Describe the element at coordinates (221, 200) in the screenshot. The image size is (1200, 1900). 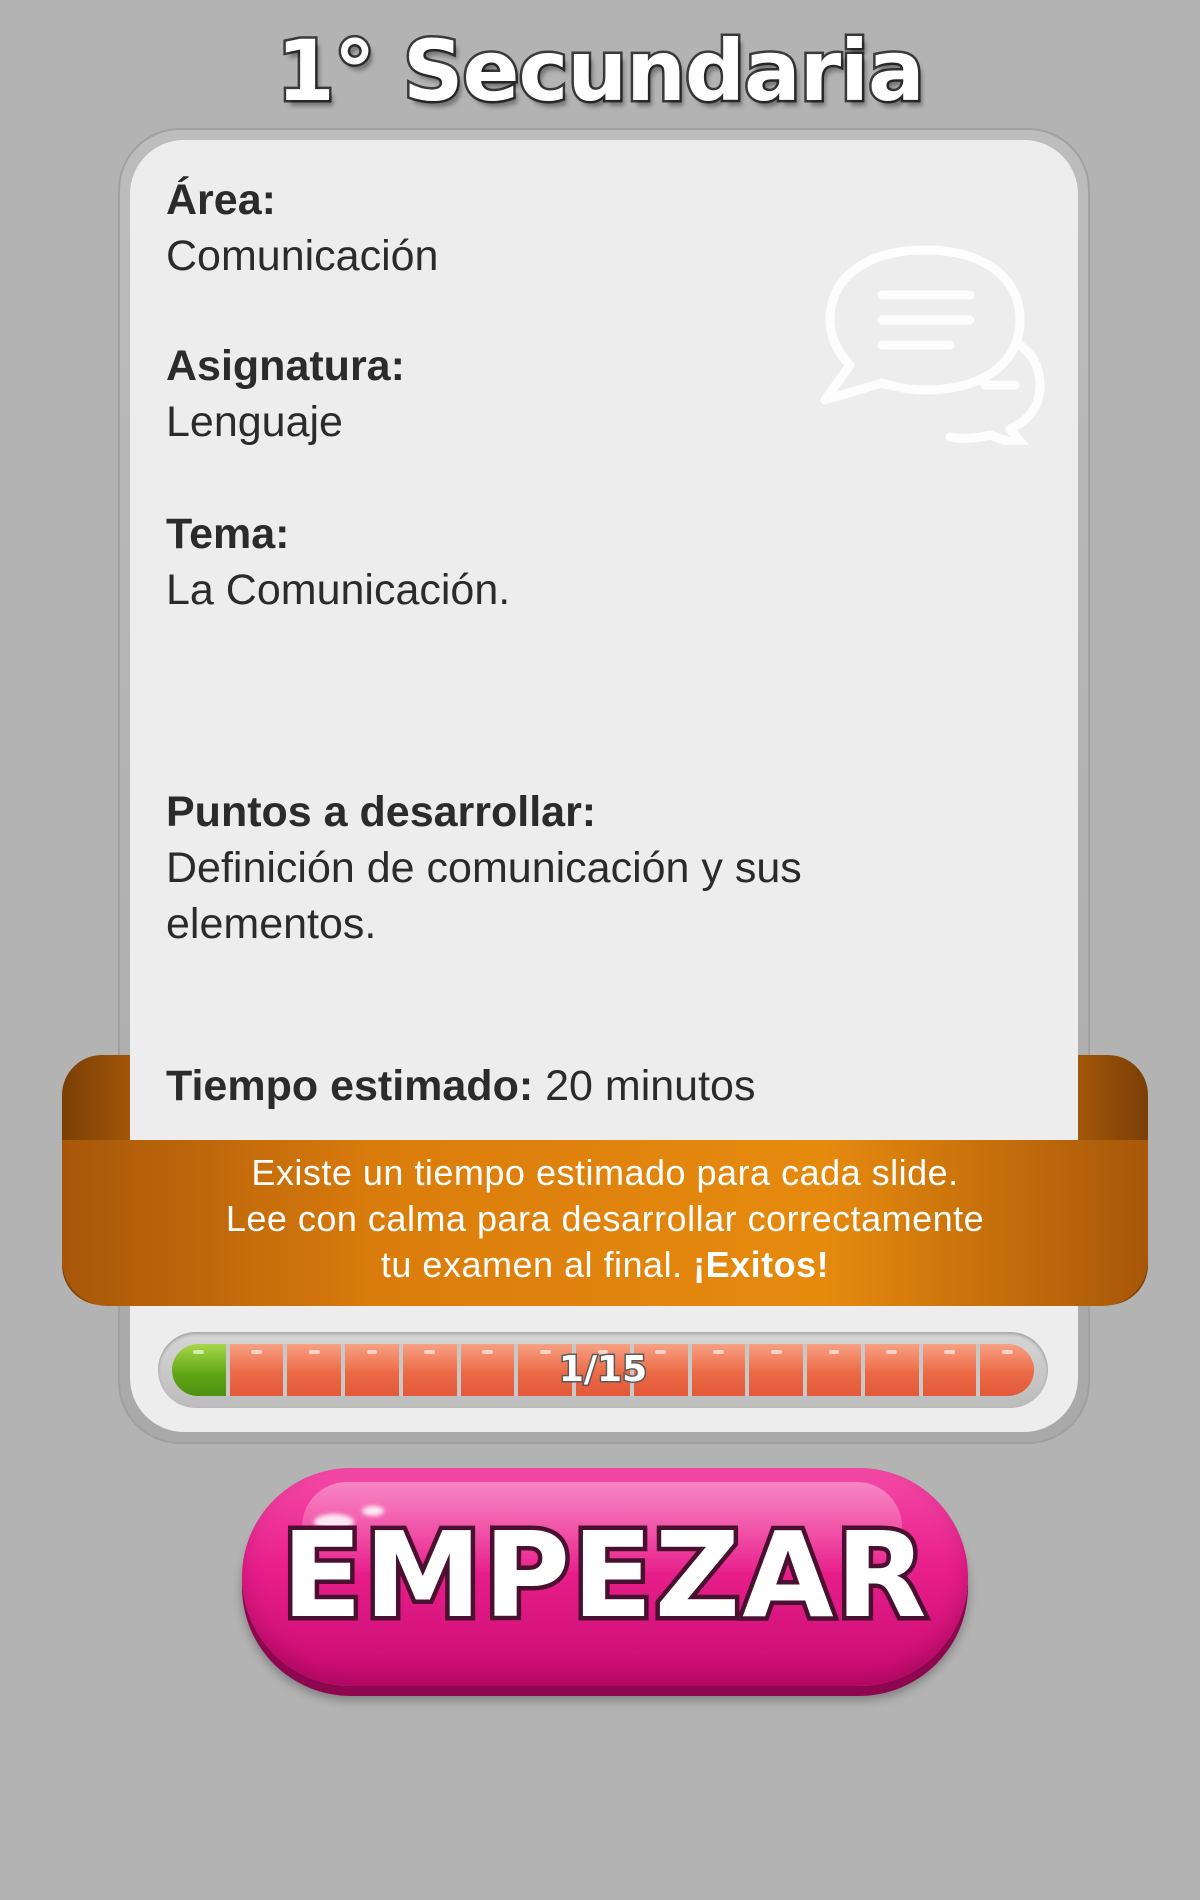
I see `area-label: Área:` at that location.